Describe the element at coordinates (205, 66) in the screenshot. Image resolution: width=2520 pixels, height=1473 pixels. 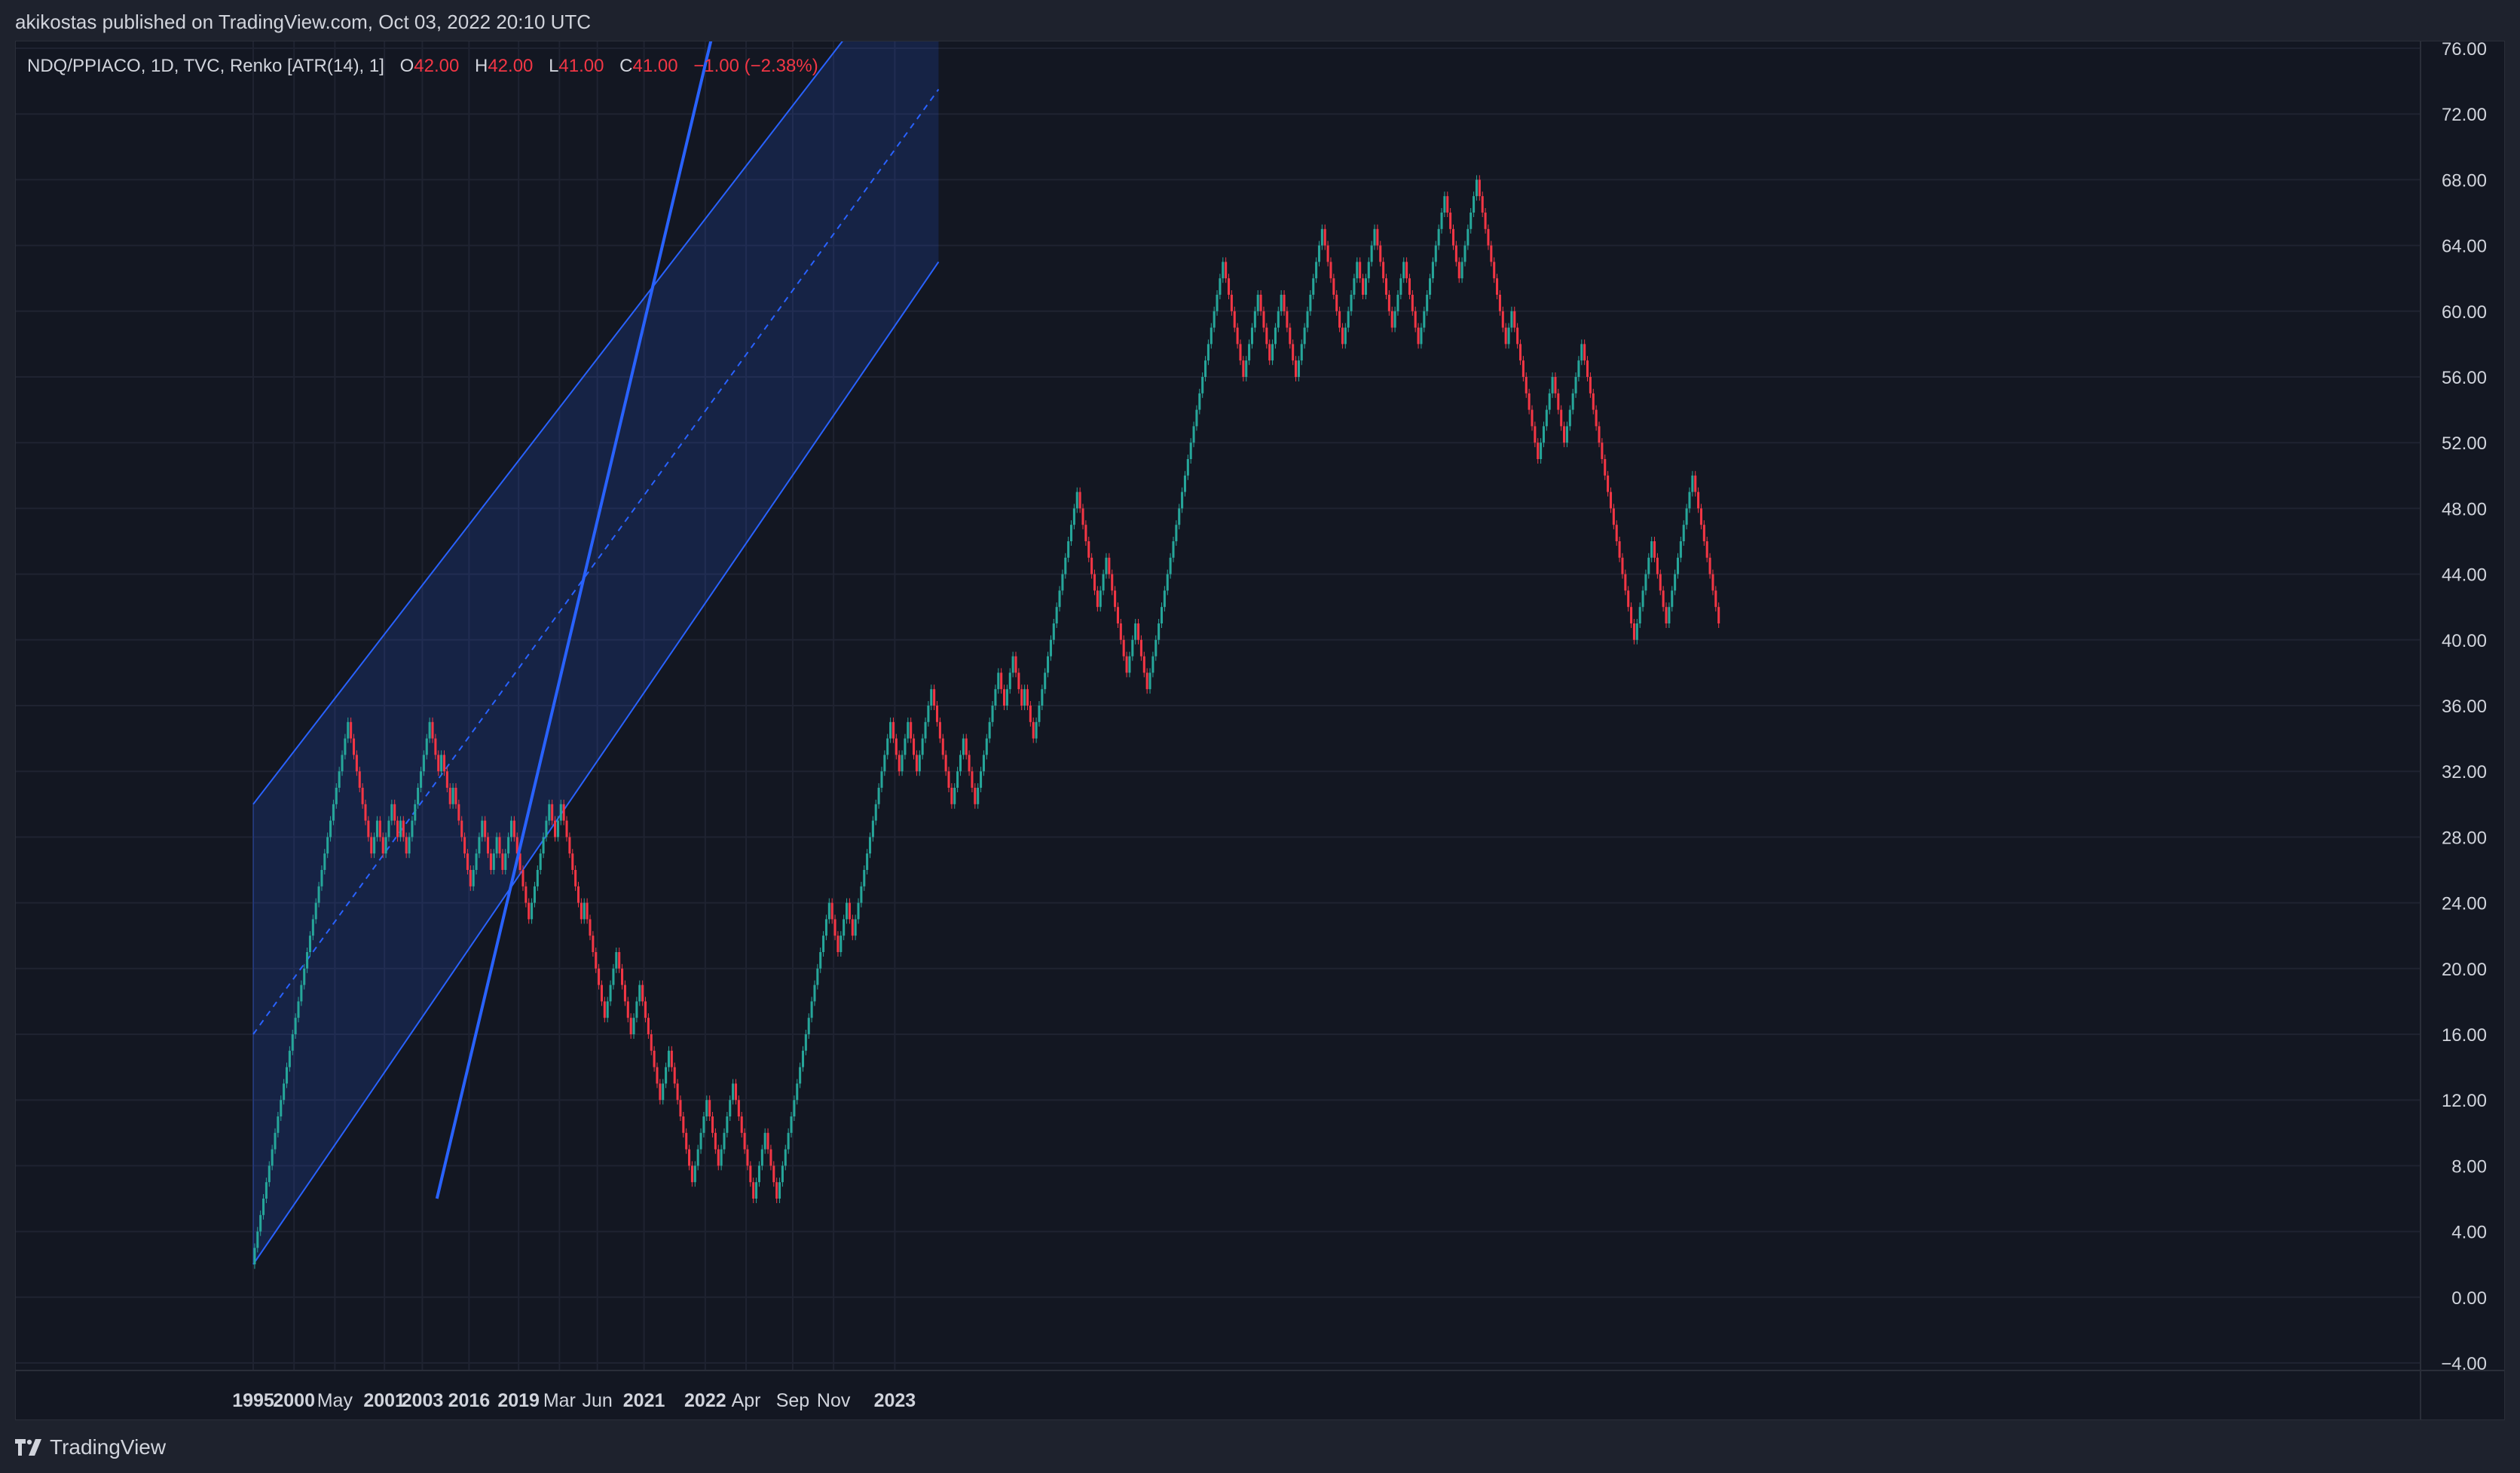
I see `symbol-info: NDQ/PPIACO, 1D, TVC, Renko [ATR(14), 1]` at that location.